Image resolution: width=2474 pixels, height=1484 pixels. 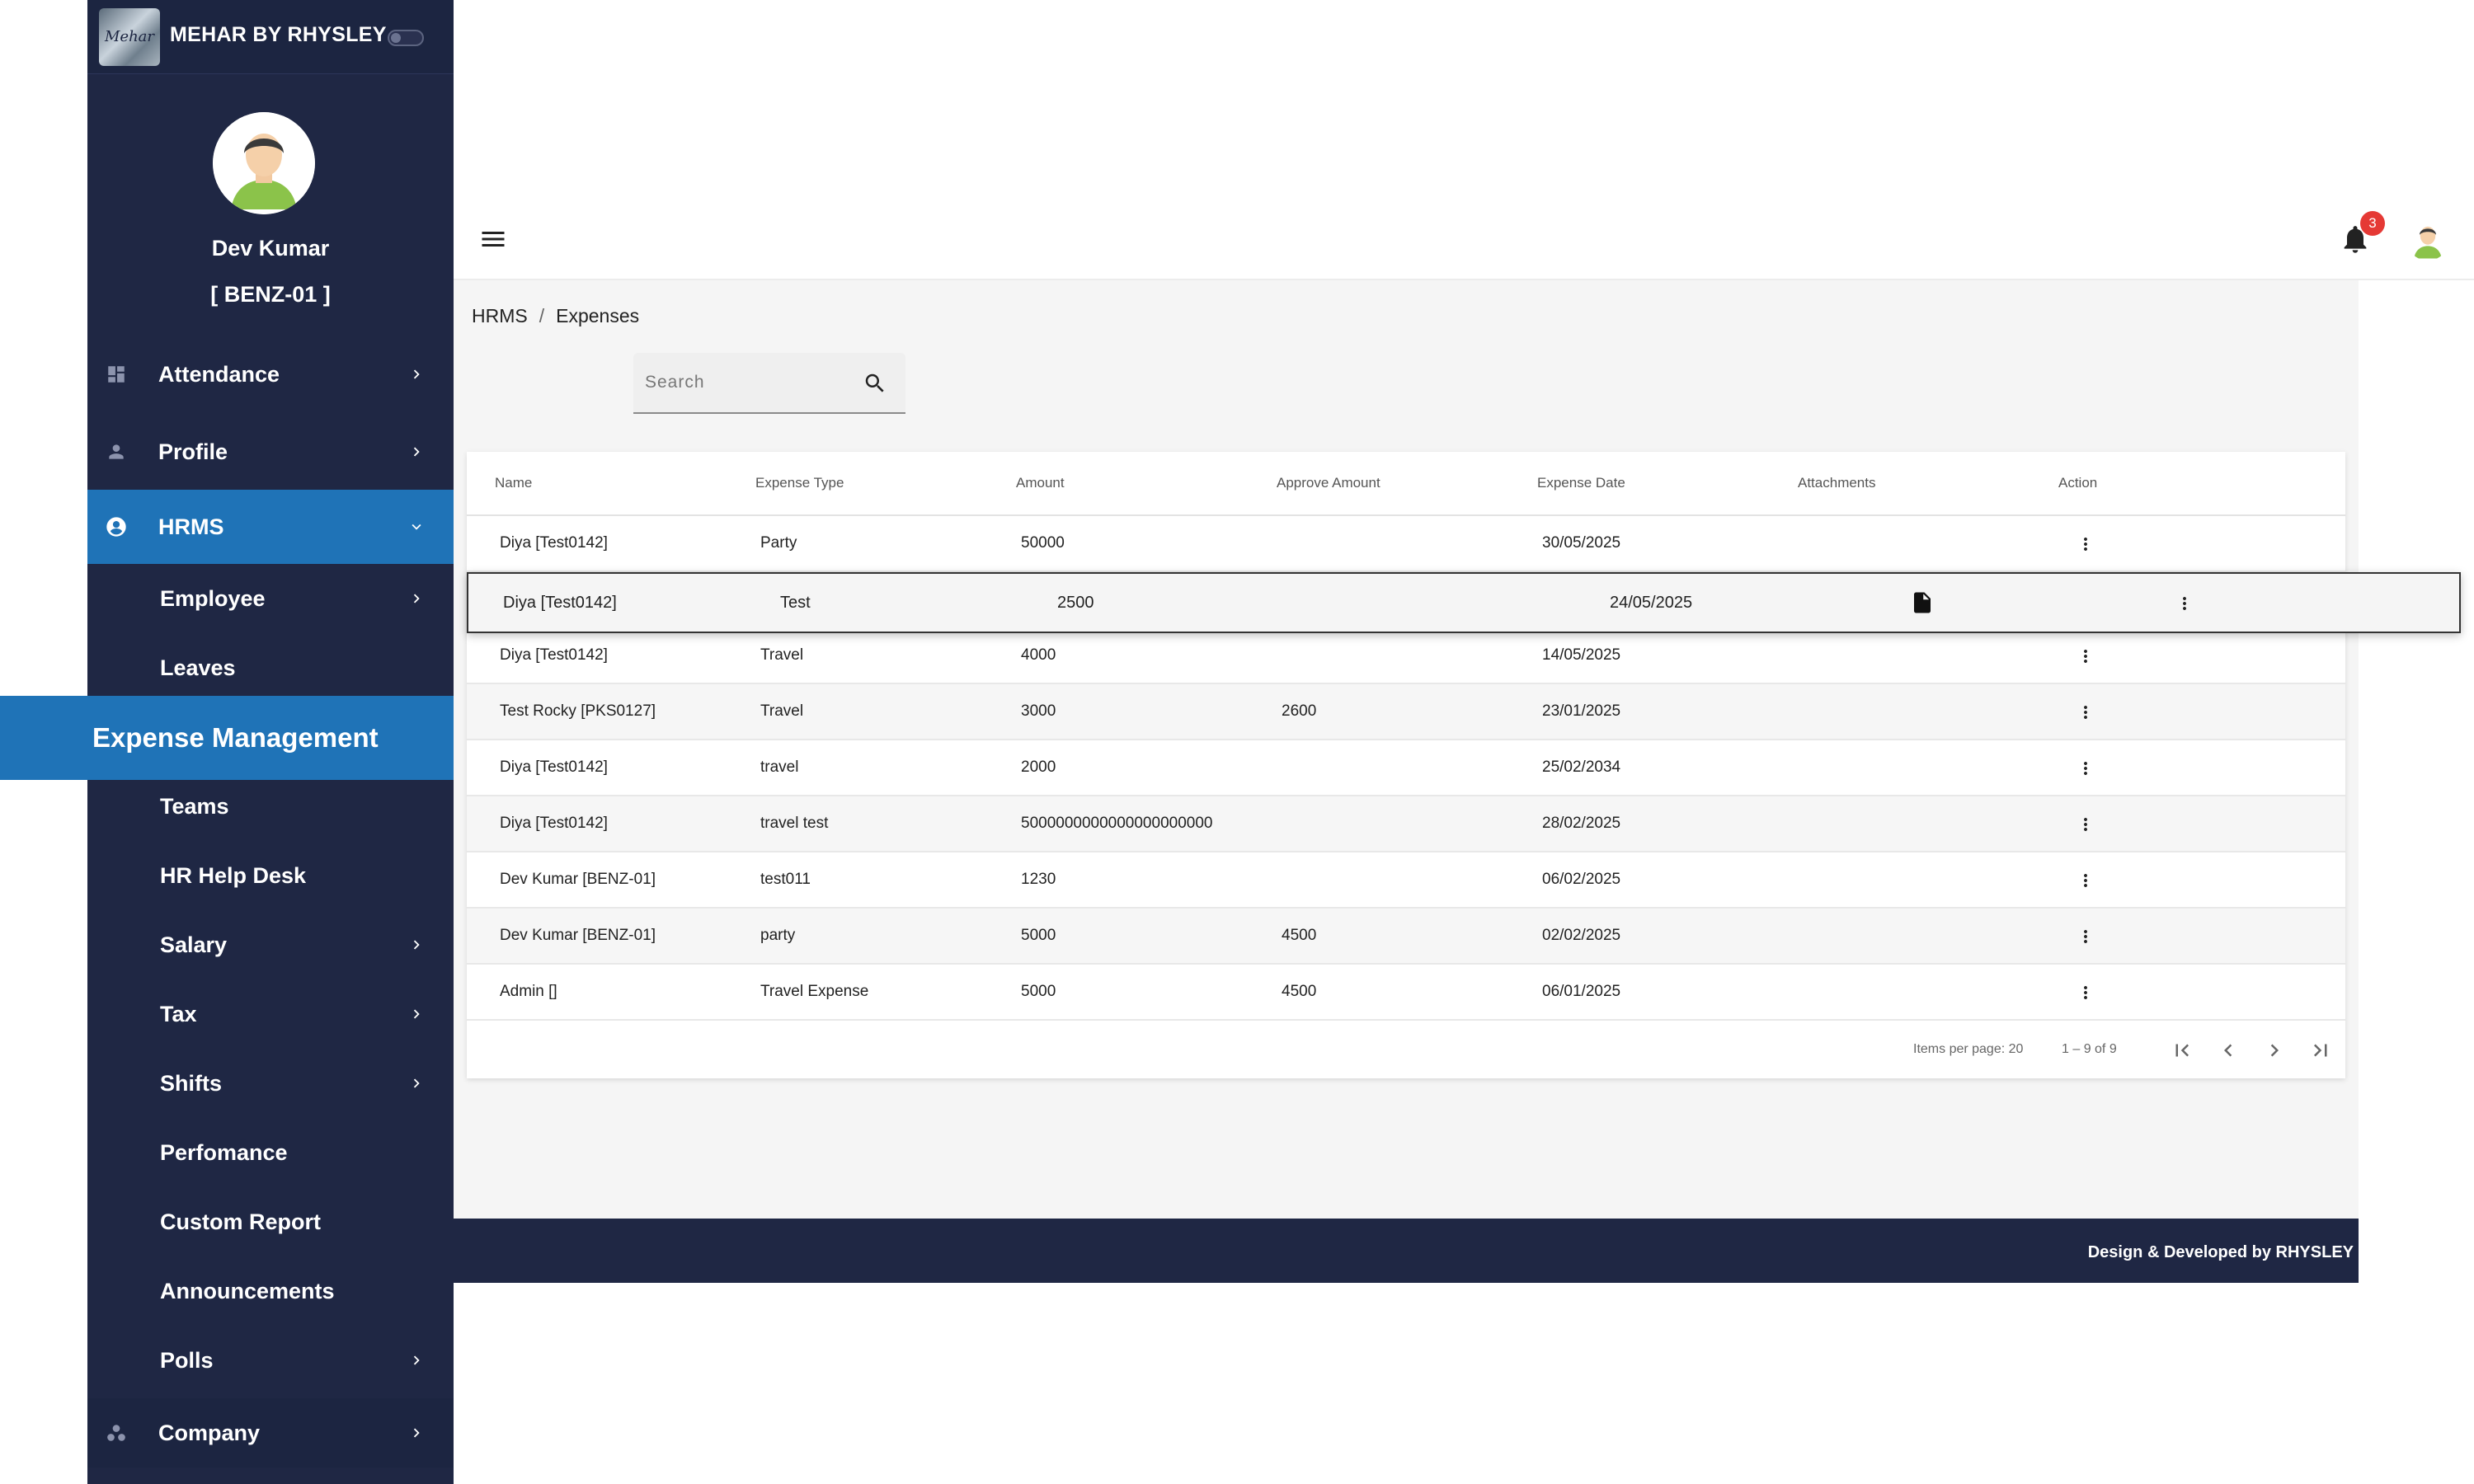 What do you see at coordinates (1043, 543) in the screenshot?
I see `cell-amount: 50000` at bounding box center [1043, 543].